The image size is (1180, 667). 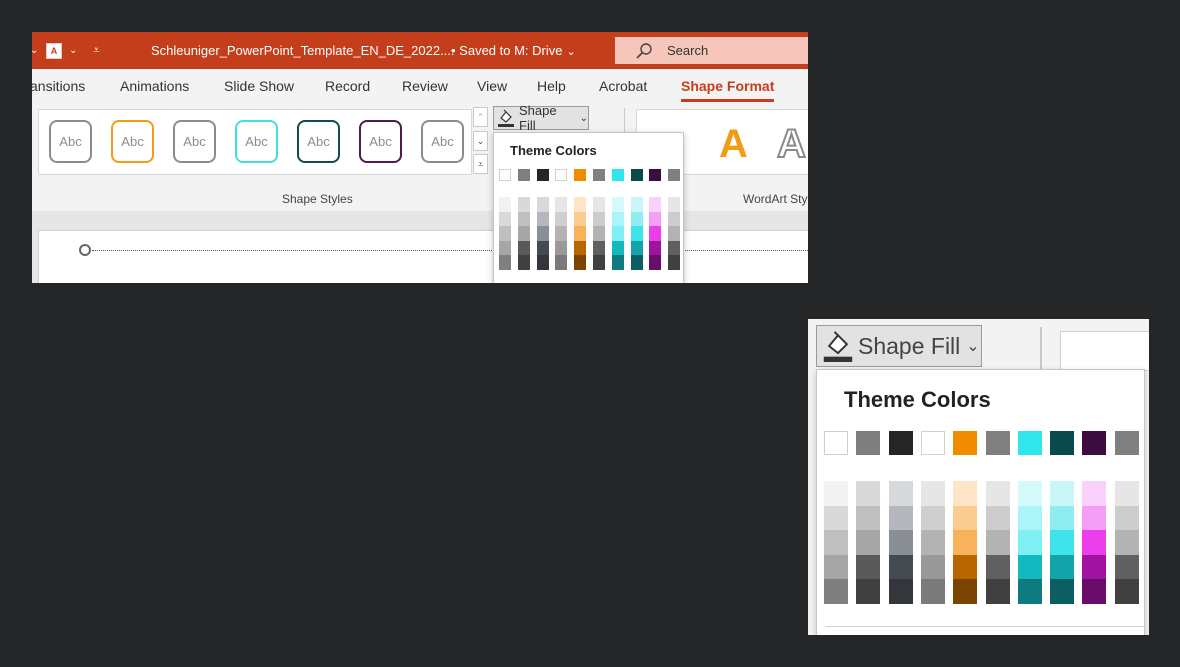 What do you see at coordinates (551, 86) in the screenshot?
I see `tab-help: Help` at bounding box center [551, 86].